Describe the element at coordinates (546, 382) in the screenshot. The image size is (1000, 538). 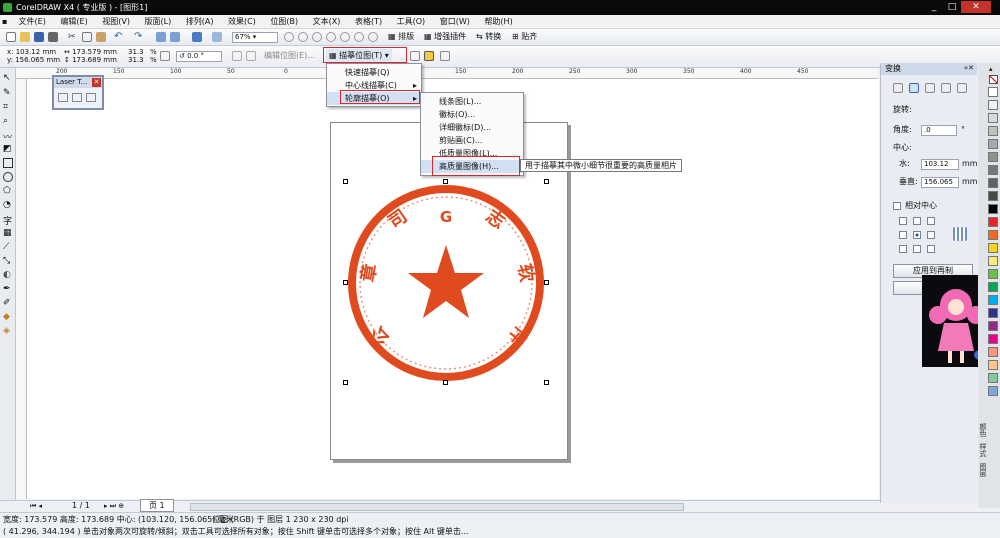
I see `selection-handle-br` at that location.